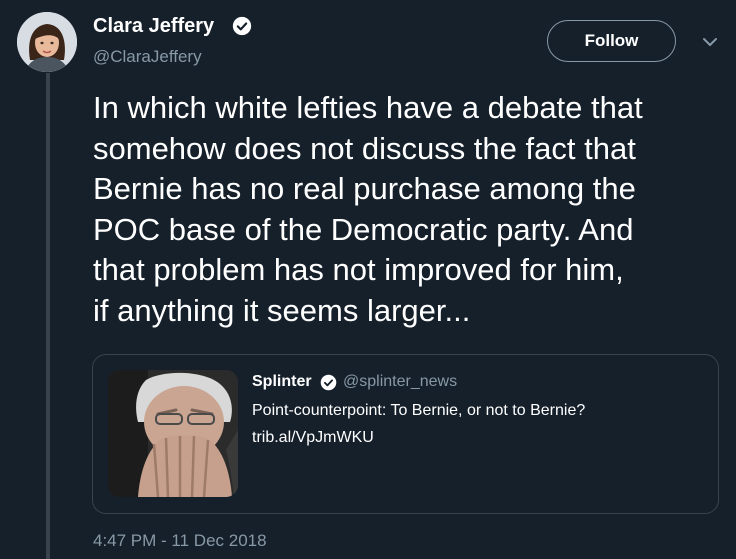 This screenshot has height=559, width=736. What do you see at coordinates (363, 229) in the screenshot?
I see `tweet-text-line: POC base of the Democratic party. And` at bounding box center [363, 229].